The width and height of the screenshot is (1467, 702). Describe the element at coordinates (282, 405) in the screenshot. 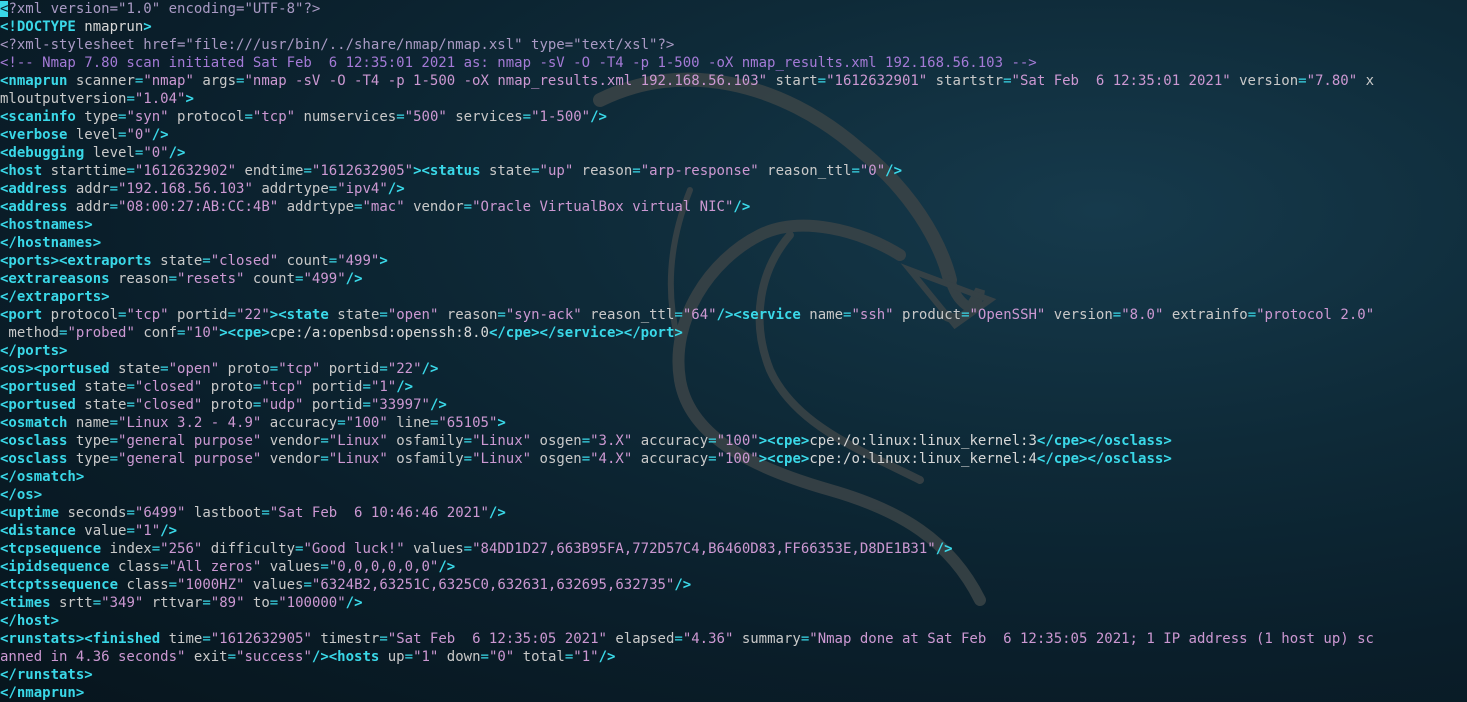

I see `attribute-value: "udp"` at that location.